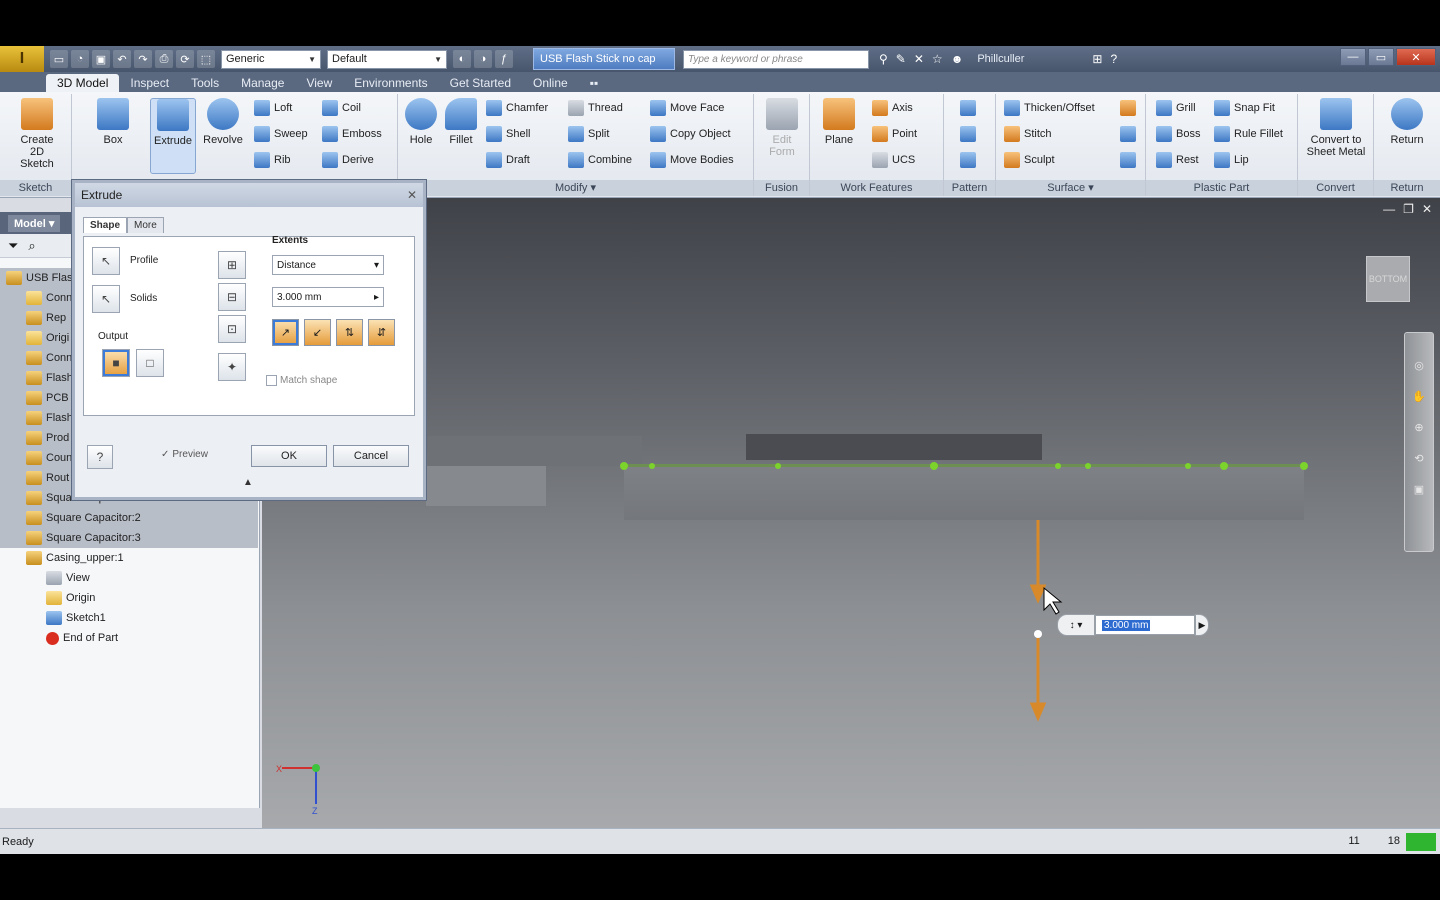 Image resolution: width=1440 pixels, height=900 pixels. Describe the element at coordinates (1049, 108) in the screenshot. I see `thicken-offset-button: Thicken/Offset` at that location.